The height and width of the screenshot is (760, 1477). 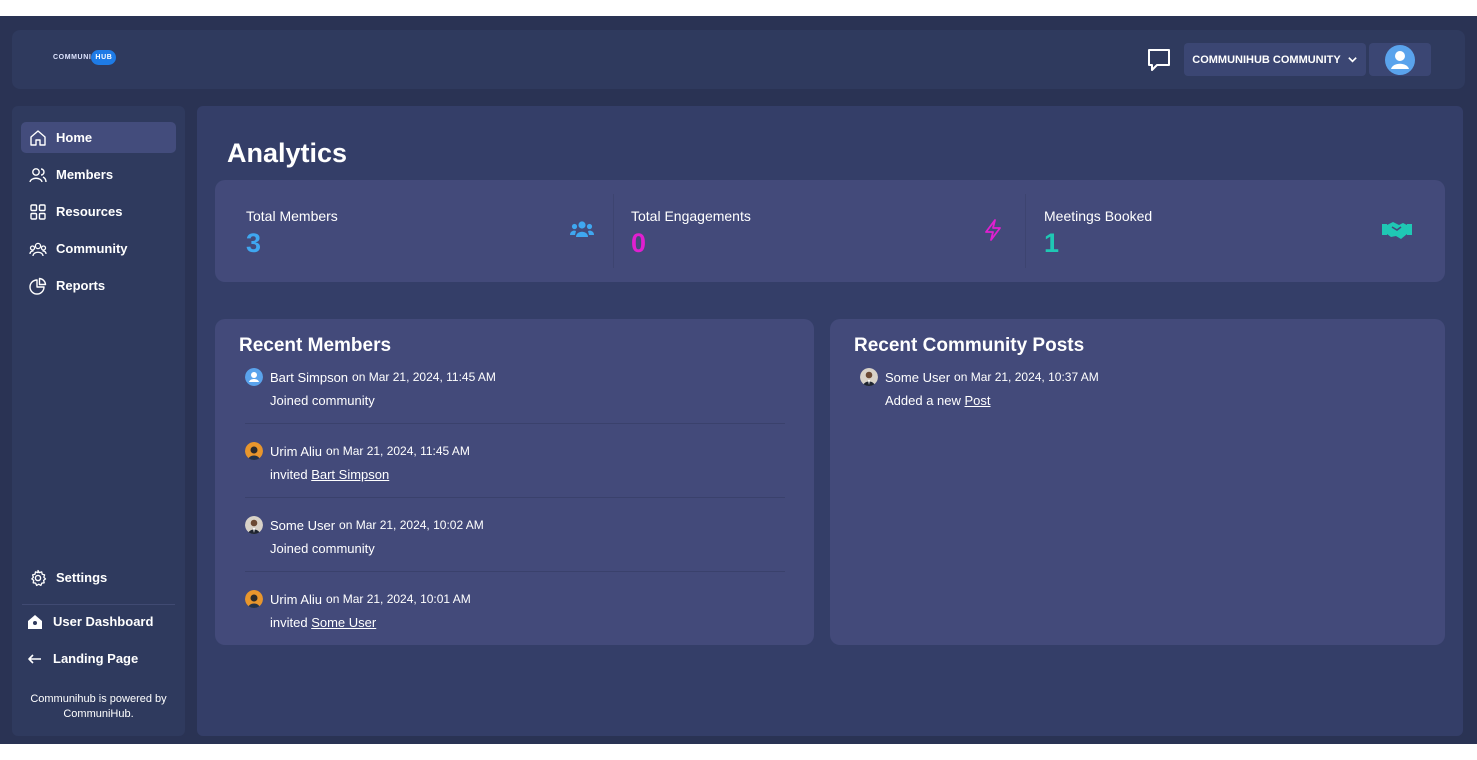 I want to click on stat-label: Meetings Booked, so click(x=1098, y=216).